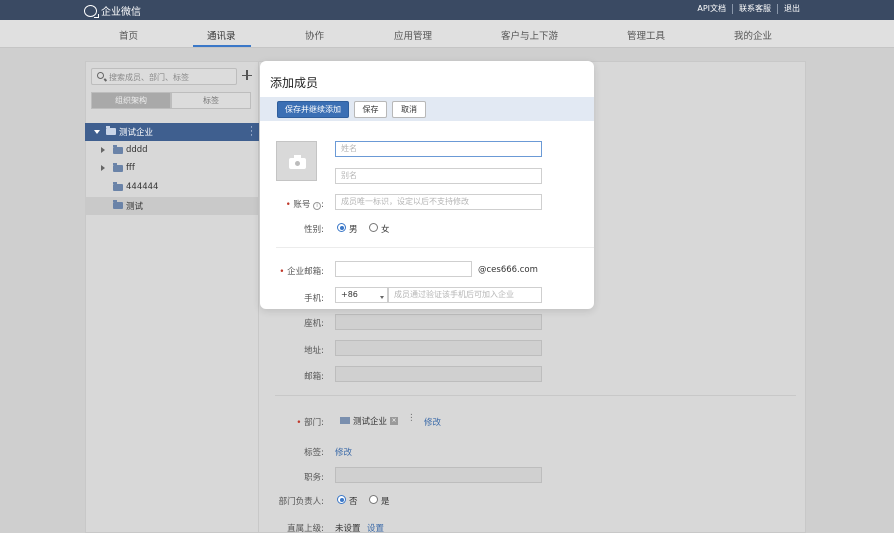  What do you see at coordinates (305, 528) in the screenshot?
I see `superior-label: 直属上级:` at bounding box center [305, 528].